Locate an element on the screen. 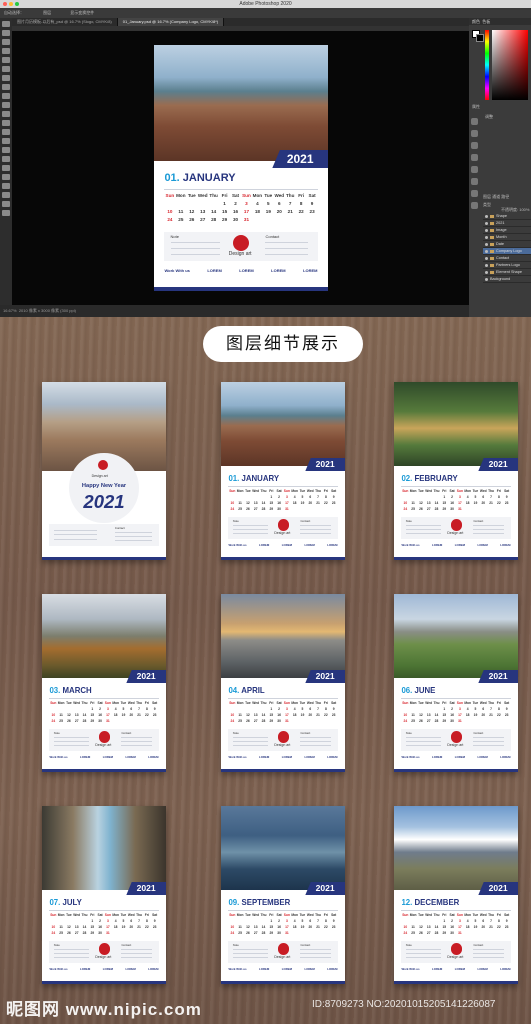  blur-tool-icon is located at coordinates (6, 141).